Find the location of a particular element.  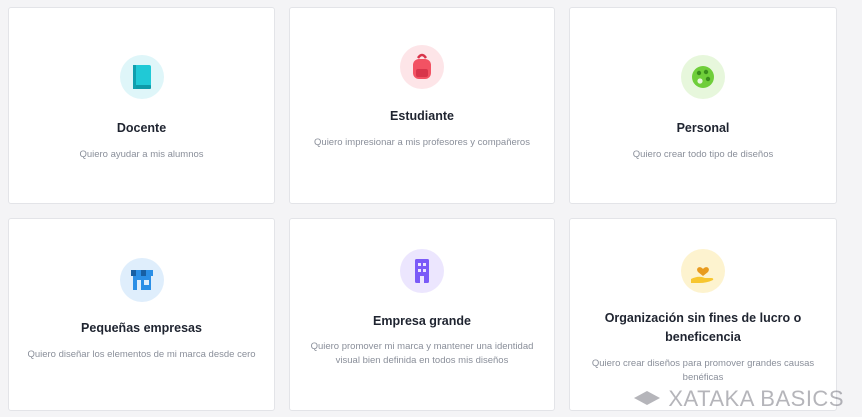

card-description: Quiero ayudar a mis alumnos is located at coordinates (141, 154).